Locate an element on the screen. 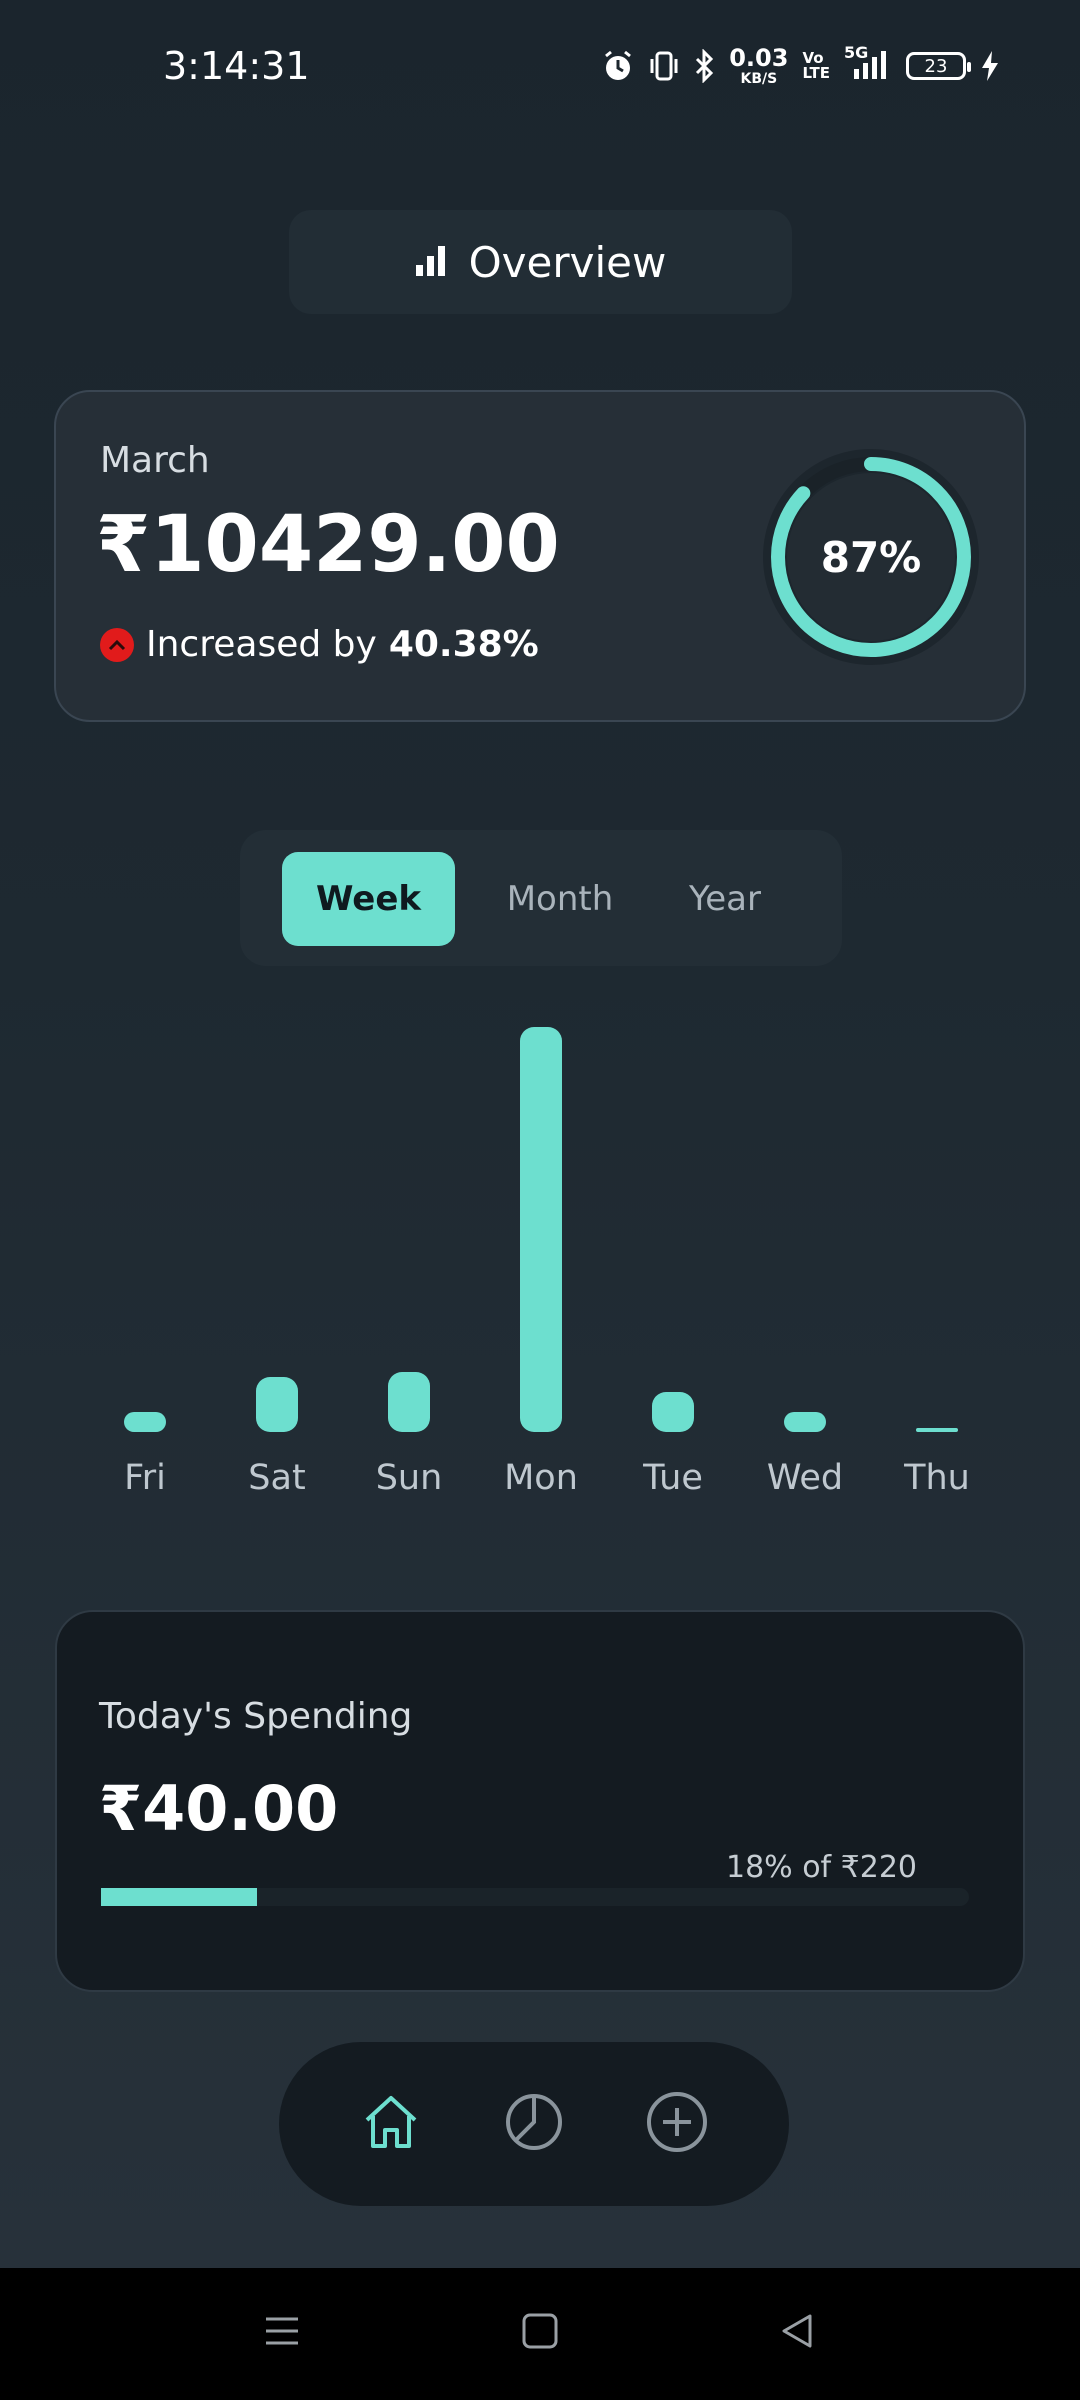 The width and height of the screenshot is (1080, 2400). recent-apps-button is located at coordinates (282, 2333).